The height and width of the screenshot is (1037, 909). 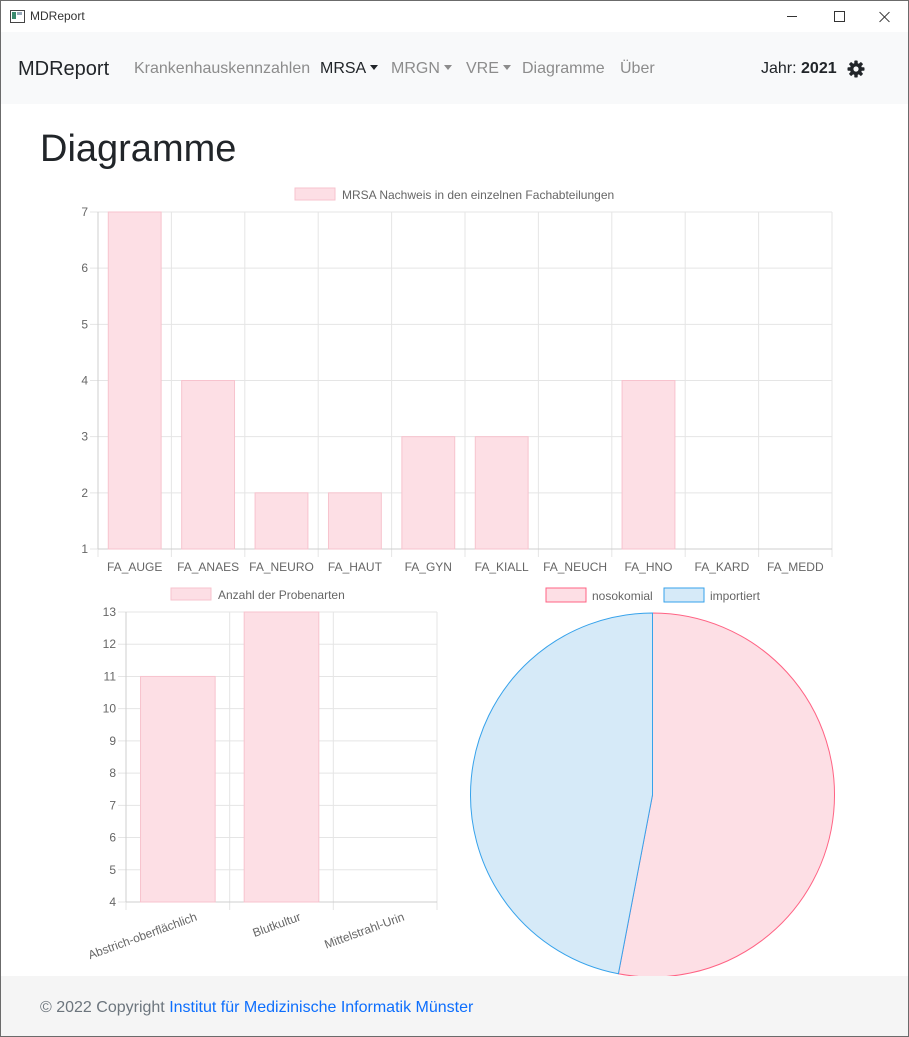 I want to click on x-tick-label: FA_NEUCH, so click(x=575, y=567).